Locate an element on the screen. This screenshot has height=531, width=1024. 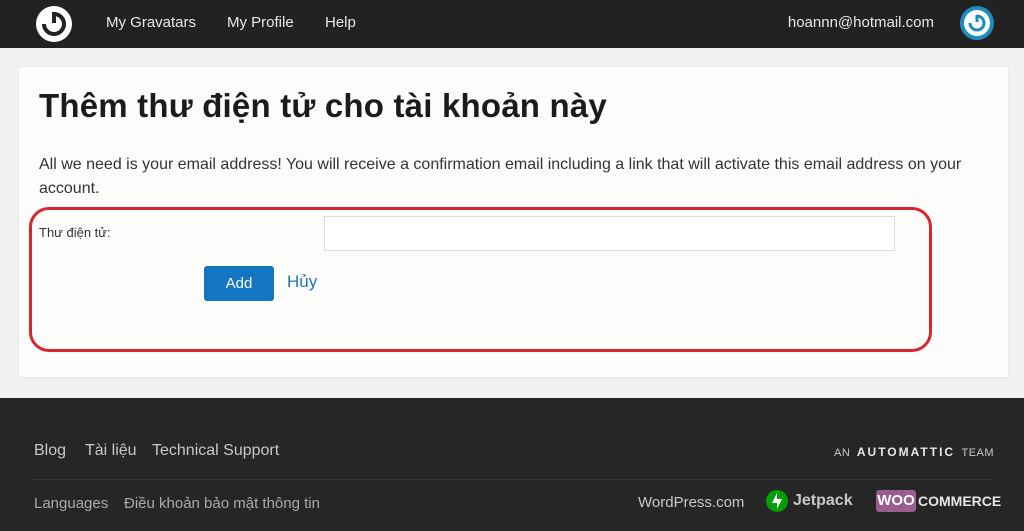
woo-logo-icon: WOO is located at coordinates (896, 501).